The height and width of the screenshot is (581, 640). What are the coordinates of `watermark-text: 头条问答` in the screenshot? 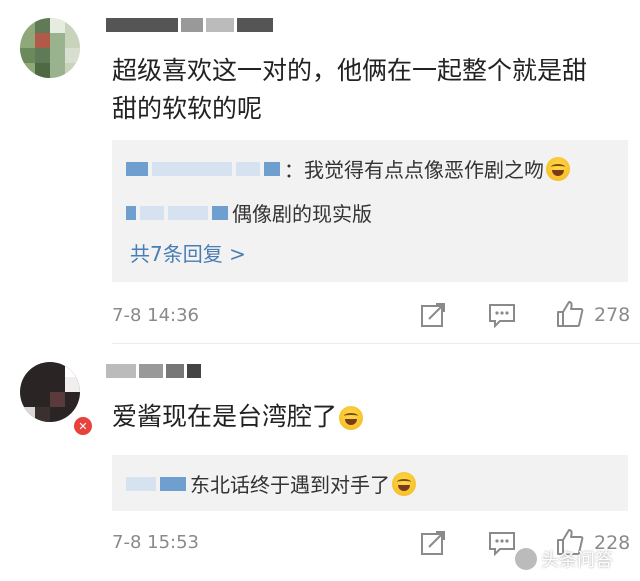 It's located at (577, 560).